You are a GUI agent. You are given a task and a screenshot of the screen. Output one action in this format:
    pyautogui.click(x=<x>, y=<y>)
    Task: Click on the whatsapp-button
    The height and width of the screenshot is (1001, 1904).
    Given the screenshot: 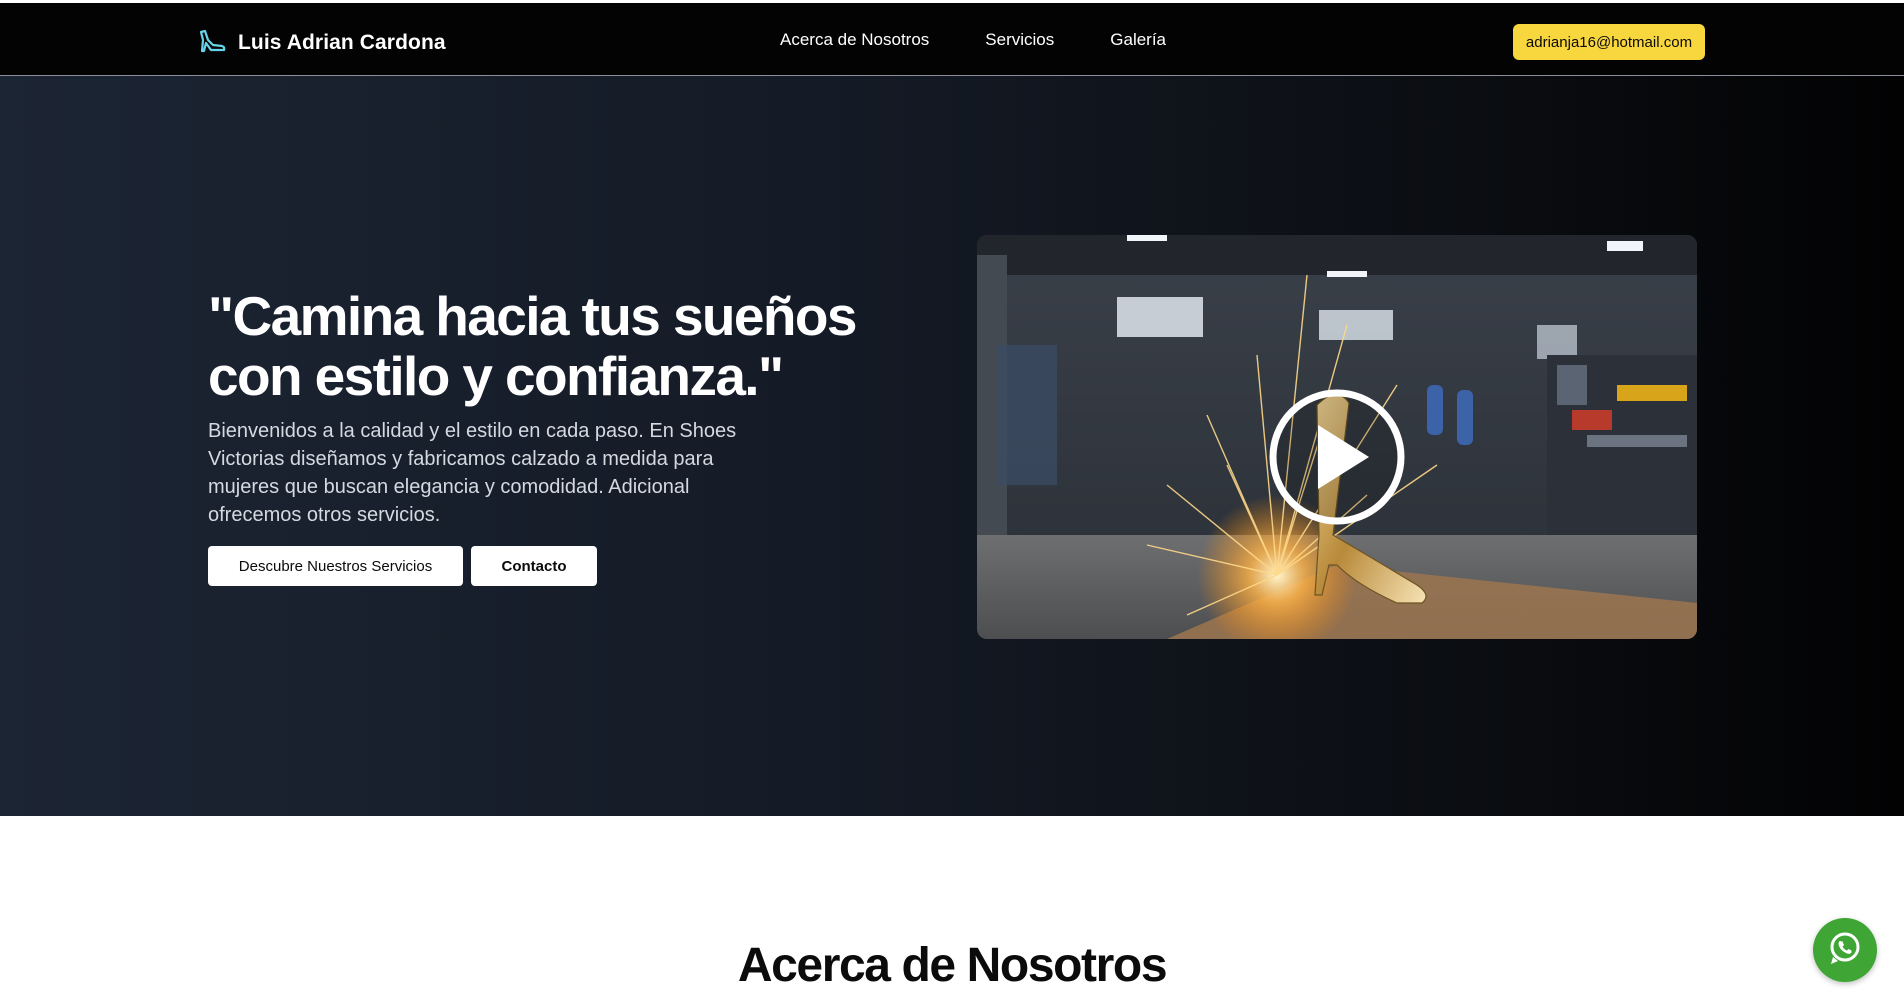 What is the action you would take?
    pyautogui.click(x=1845, y=950)
    